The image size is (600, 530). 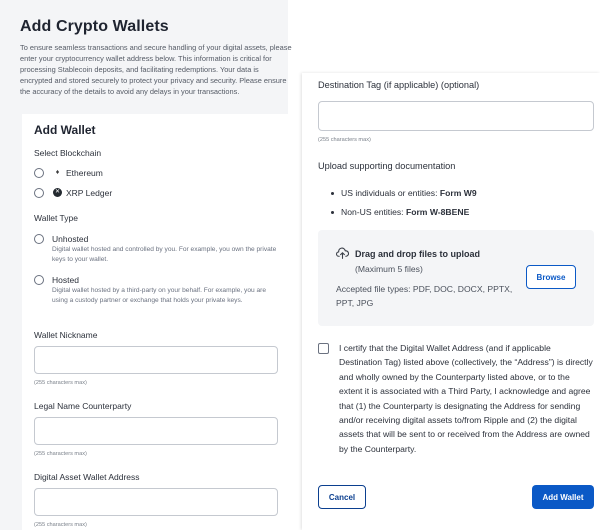 What do you see at coordinates (344, 140) in the screenshot?
I see `destination-tag-hint: (255 characters max)` at bounding box center [344, 140].